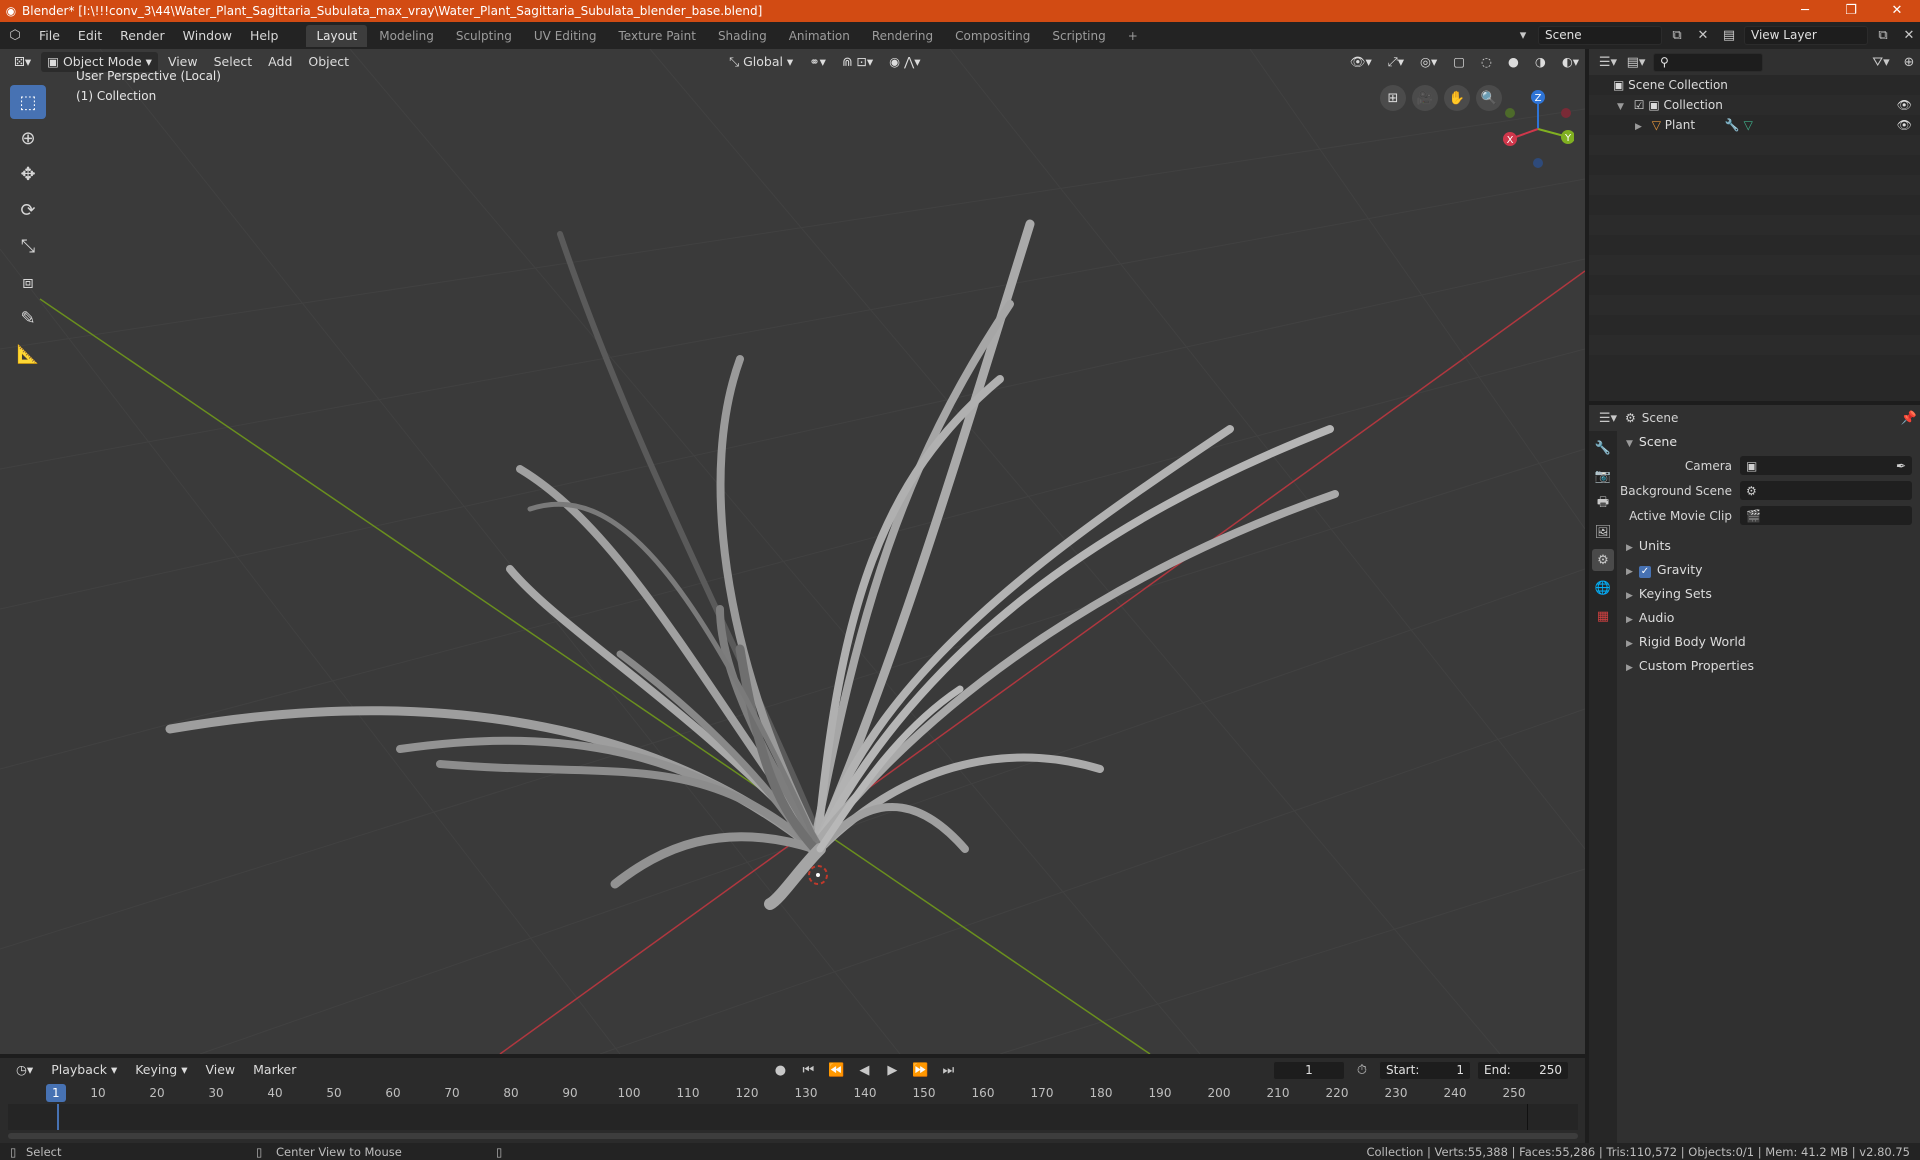 This screenshot has width=1920, height=1160. Describe the element at coordinates (28, 282) in the screenshot. I see `transform-tool-icon: ⧈` at that location.